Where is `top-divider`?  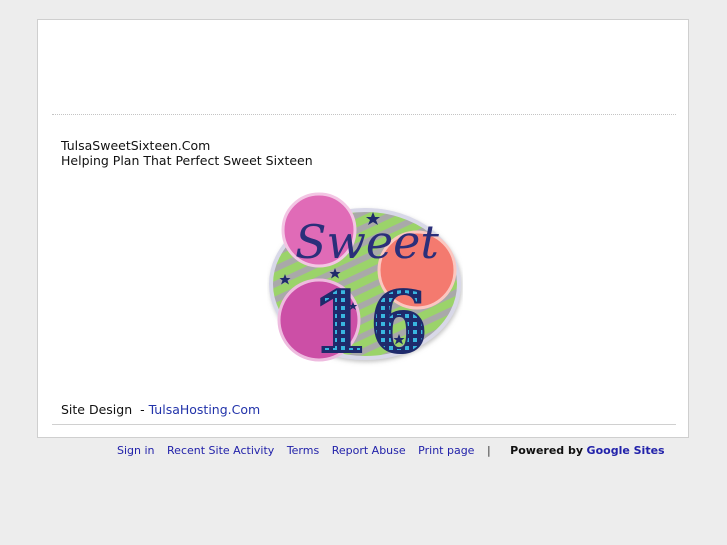 top-divider is located at coordinates (364, 114).